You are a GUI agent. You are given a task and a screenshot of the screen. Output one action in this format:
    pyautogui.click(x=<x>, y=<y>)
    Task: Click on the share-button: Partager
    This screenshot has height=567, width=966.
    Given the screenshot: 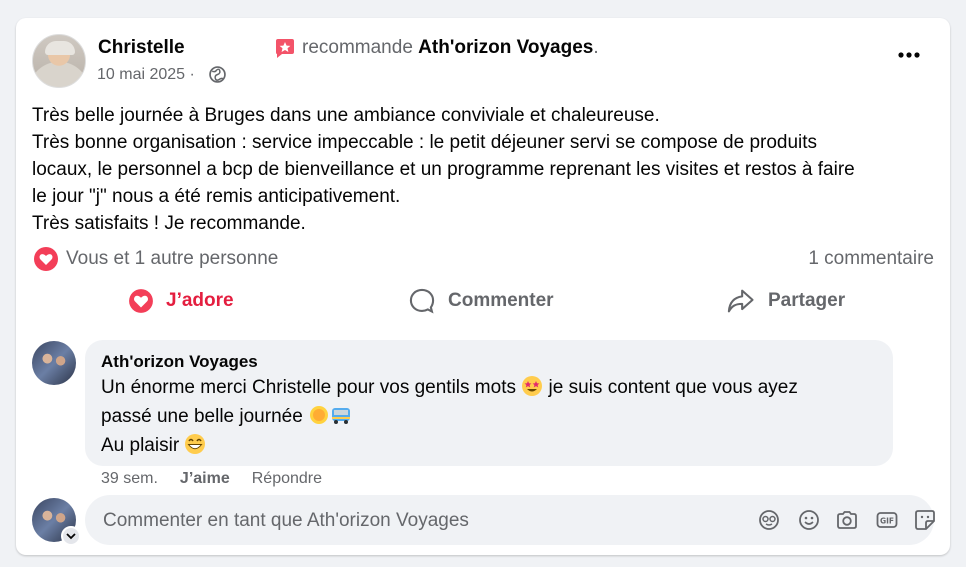 What is the action you would take?
    pyautogui.click(x=785, y=301)
    